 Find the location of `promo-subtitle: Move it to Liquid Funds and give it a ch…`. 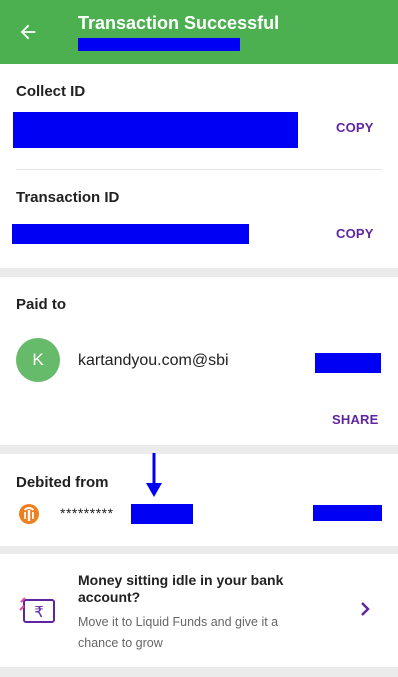

promo-subtitle: Move it to Liquid Funds and give it a ch… is located at coordinates (178, 632).